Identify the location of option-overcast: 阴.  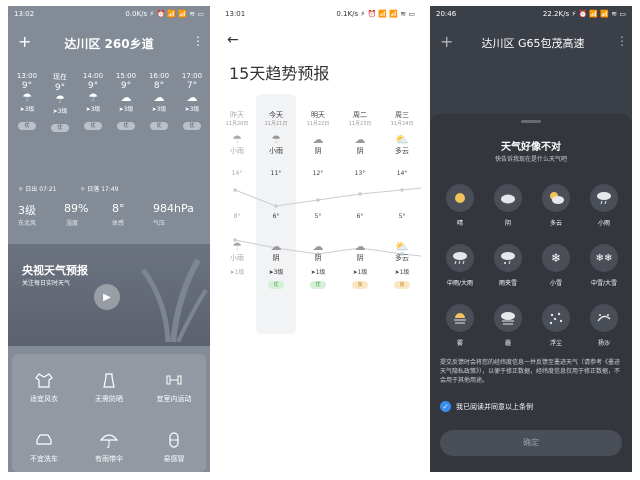
(508, 205).